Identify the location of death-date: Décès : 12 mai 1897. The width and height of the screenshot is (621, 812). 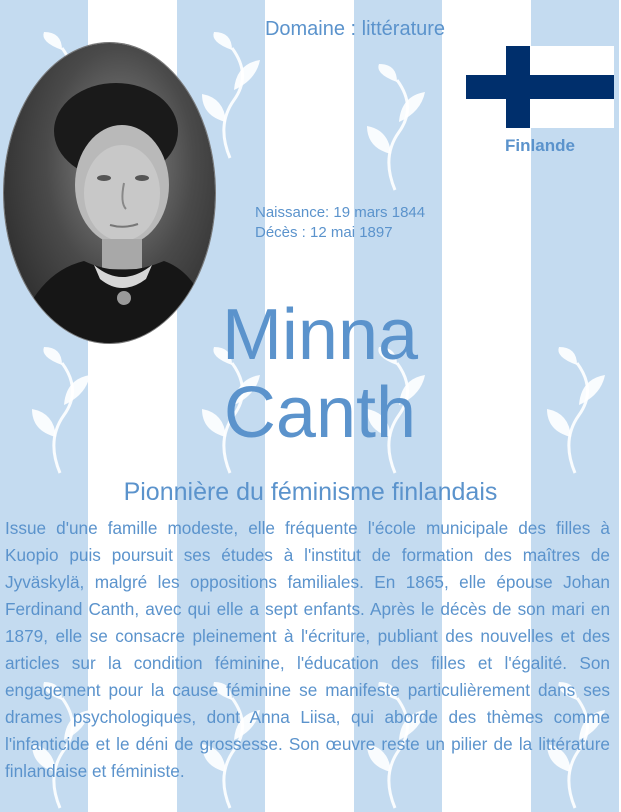
(324, 232).